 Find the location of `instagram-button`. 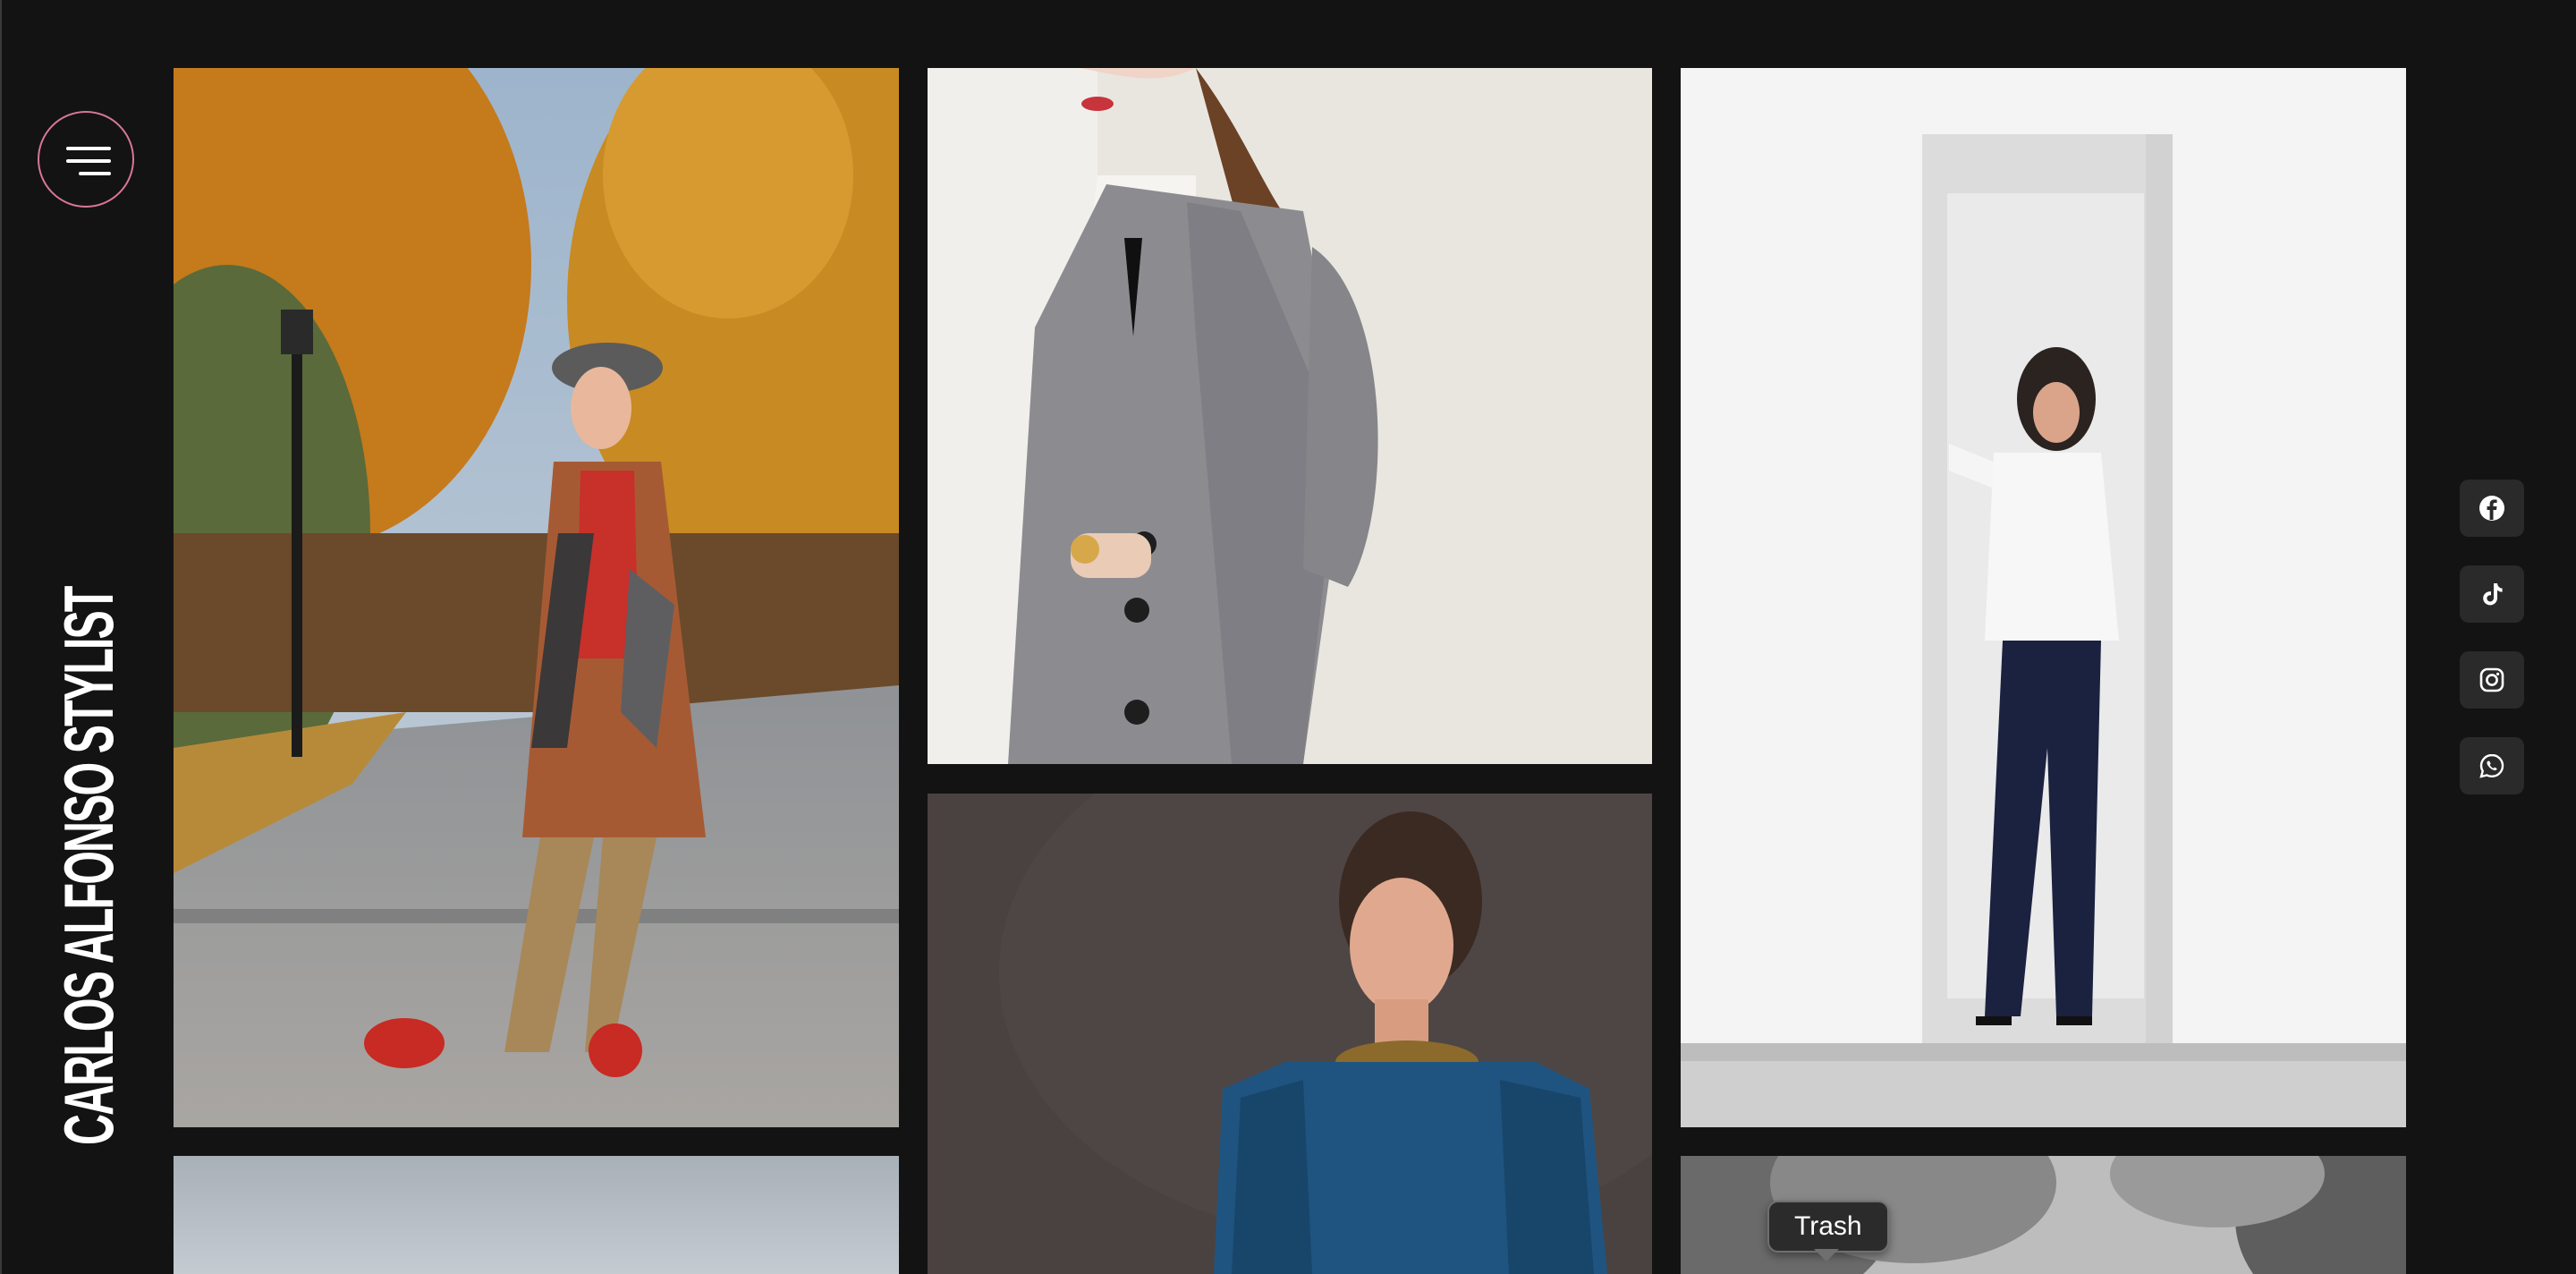

instagram-button is located at coordinates (2492, 680).